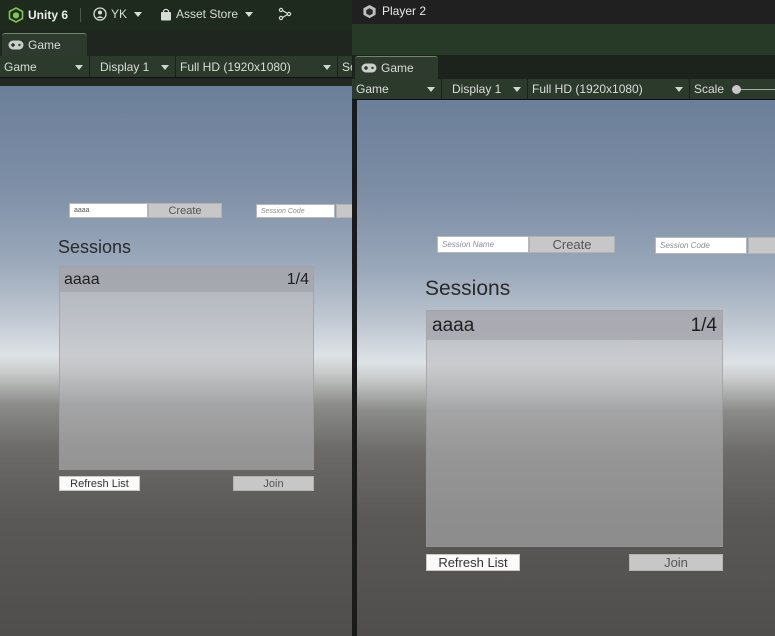 Image resolution: width=775 pixels, height=636 pixels. Describe the element at coordinates (108, 210) in the screenshot. I see `session-name-input: aaaa` at that location.